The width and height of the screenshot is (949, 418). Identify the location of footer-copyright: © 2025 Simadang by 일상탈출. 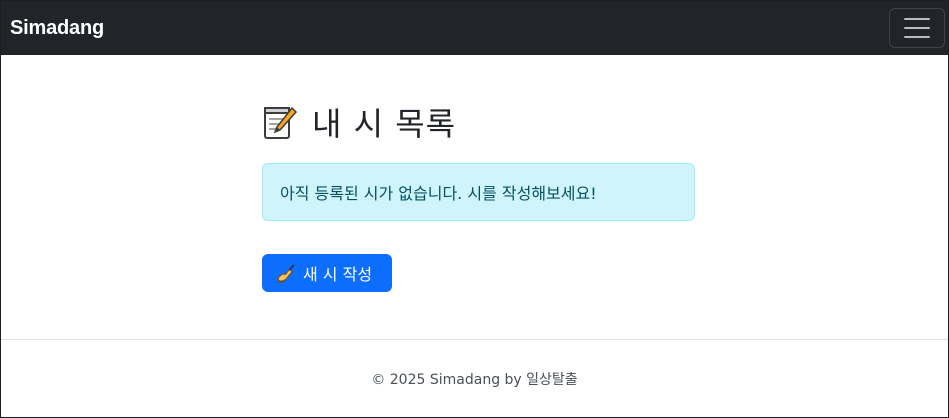
(474, 380).